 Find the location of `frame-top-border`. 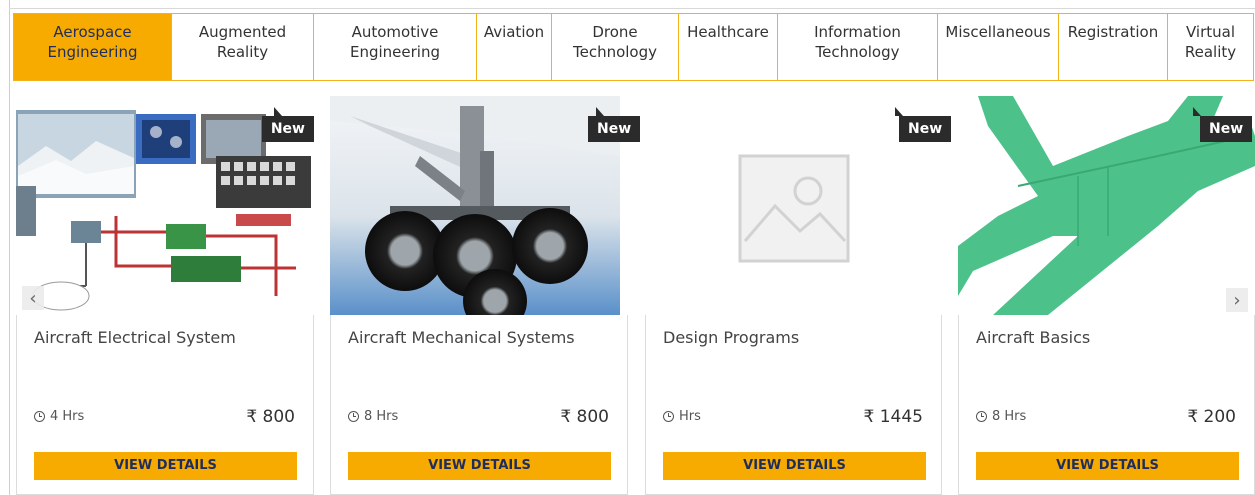

frame-top-border is located at coordinates (632, 8).